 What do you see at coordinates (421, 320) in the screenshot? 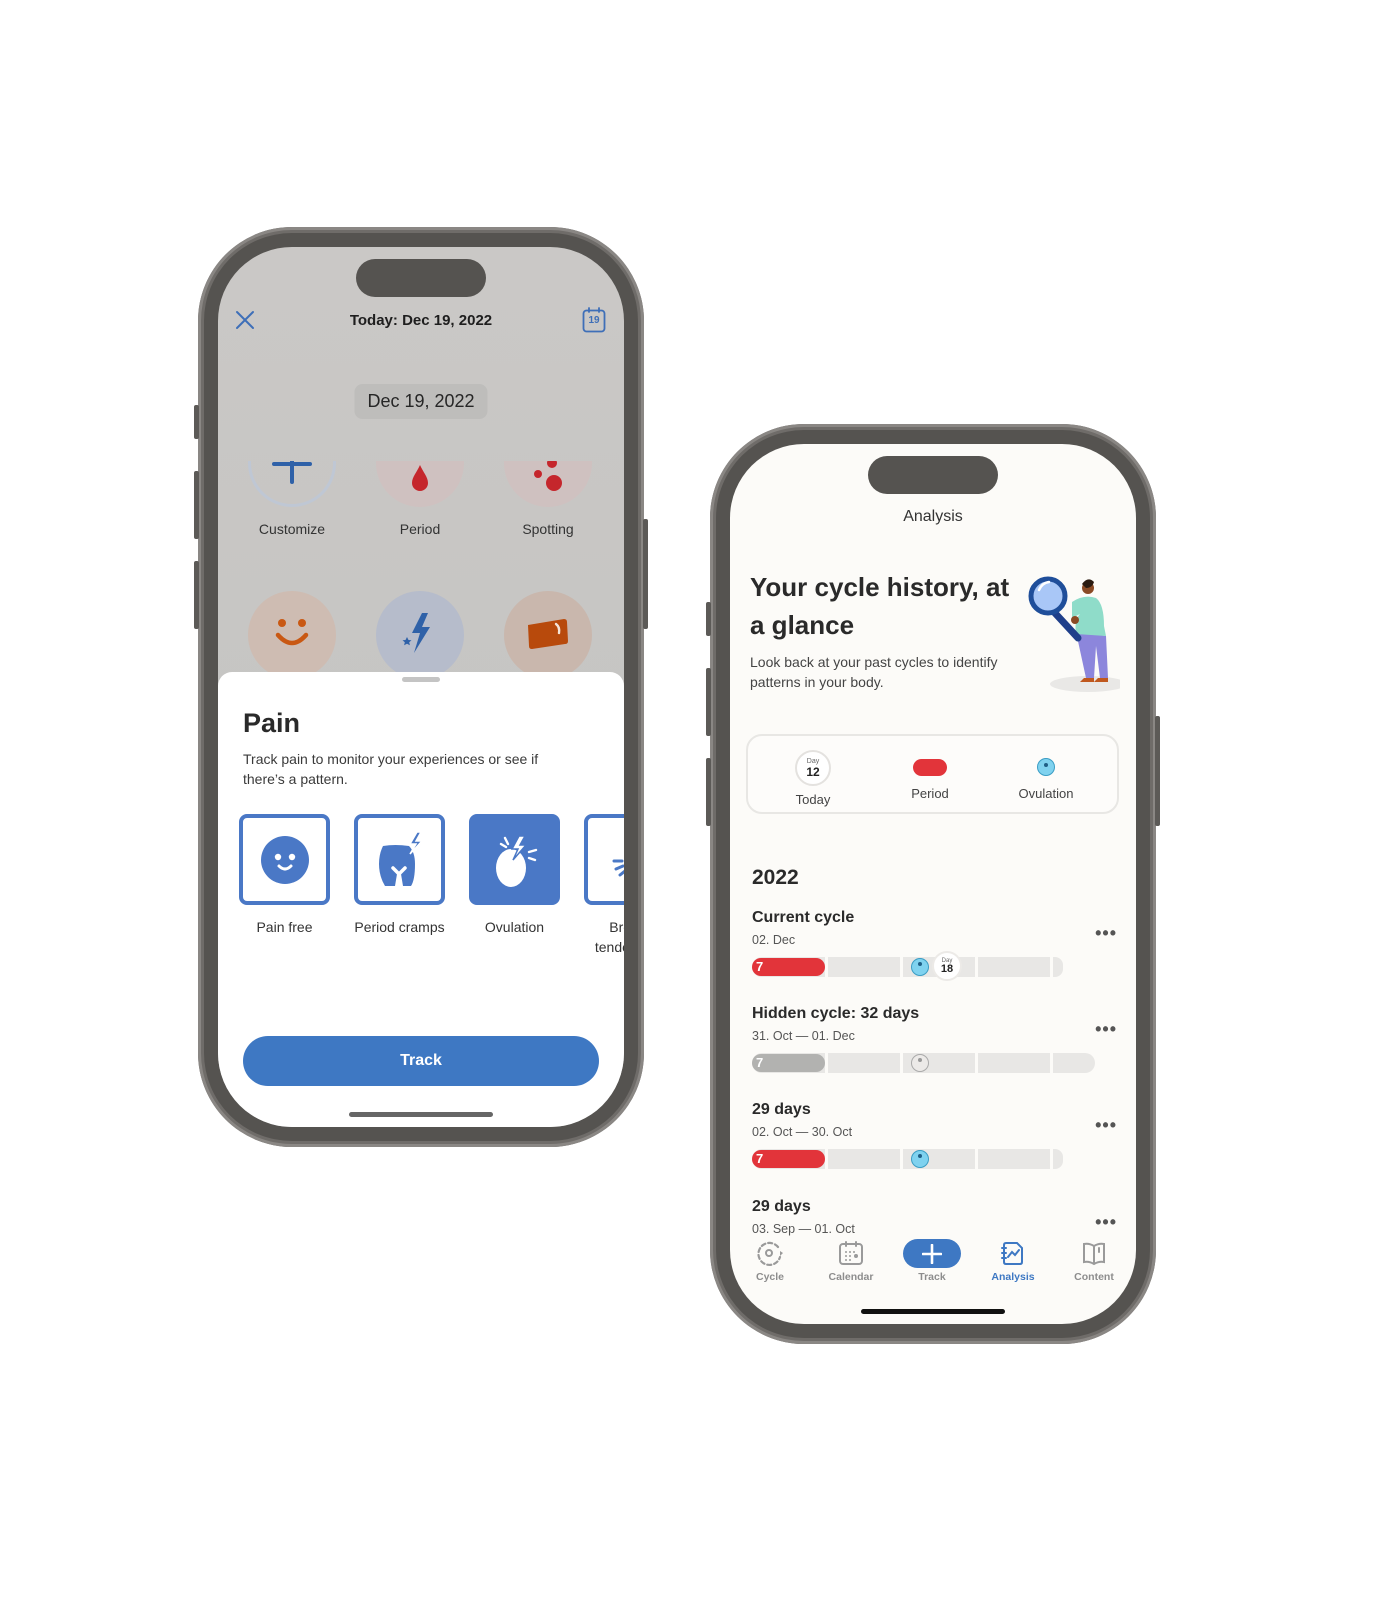
I see `header-title: Today: Dec 19, 2022` at bounding box center [421, 320].